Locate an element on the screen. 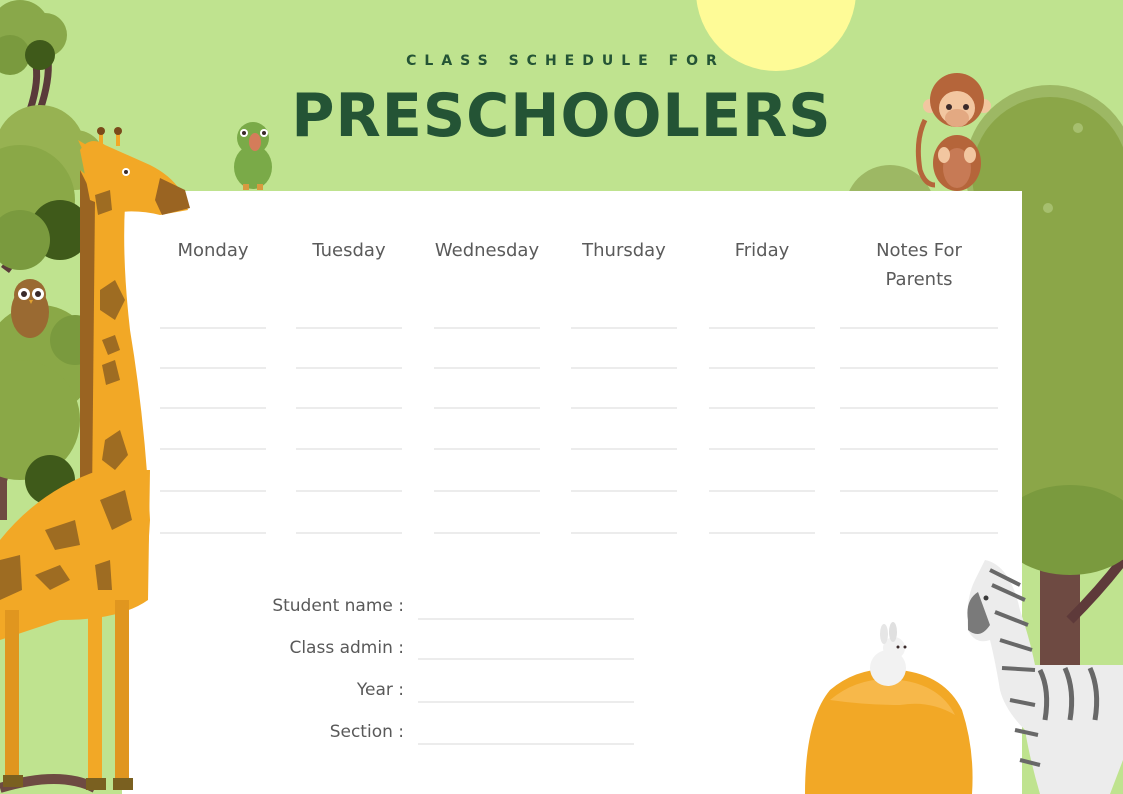 The height and width of the screenshot is (794, 1123). student-name-label: Student name : is located at coordinates (338, 606).